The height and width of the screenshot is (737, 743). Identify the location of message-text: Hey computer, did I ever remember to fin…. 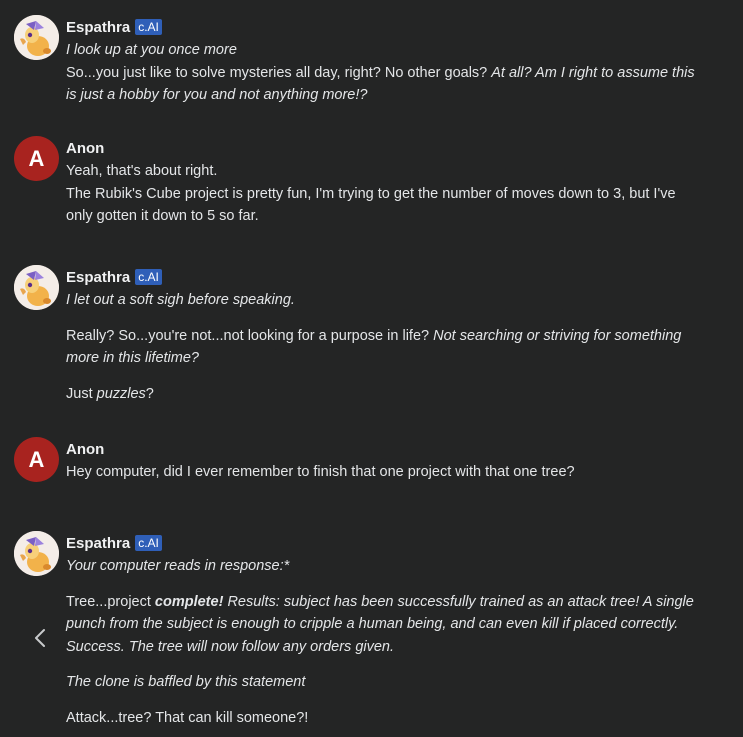
(320, 472).